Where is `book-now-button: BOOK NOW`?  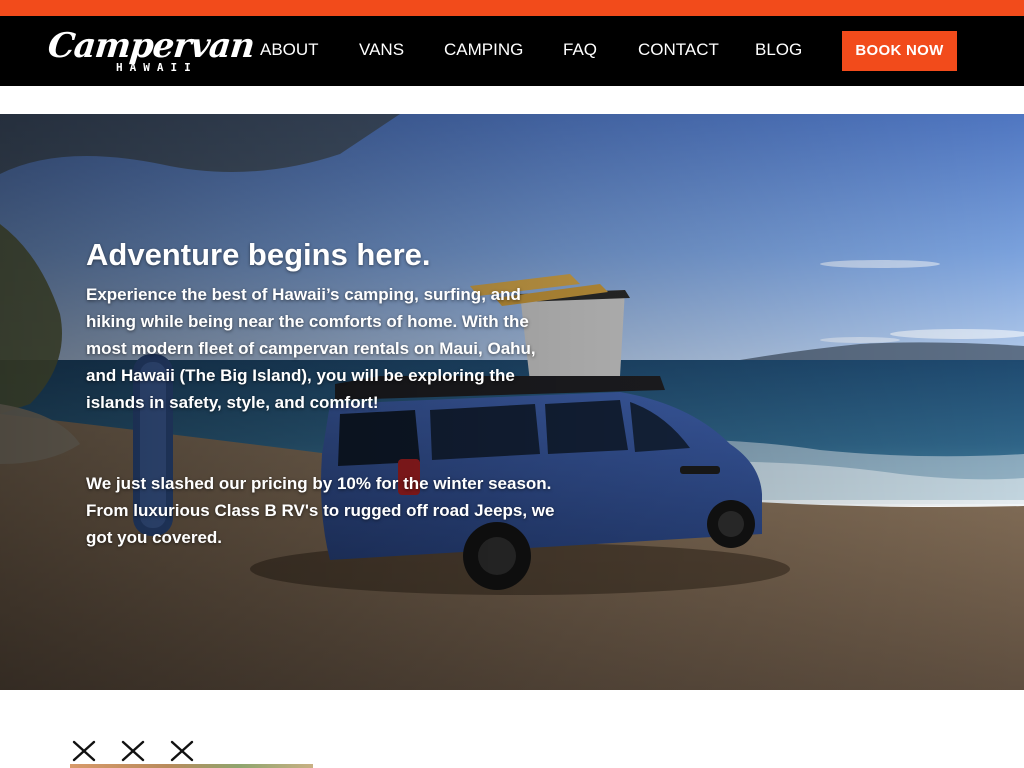
book-now-button: BOOK NOW is located at coordinates (899, 51).